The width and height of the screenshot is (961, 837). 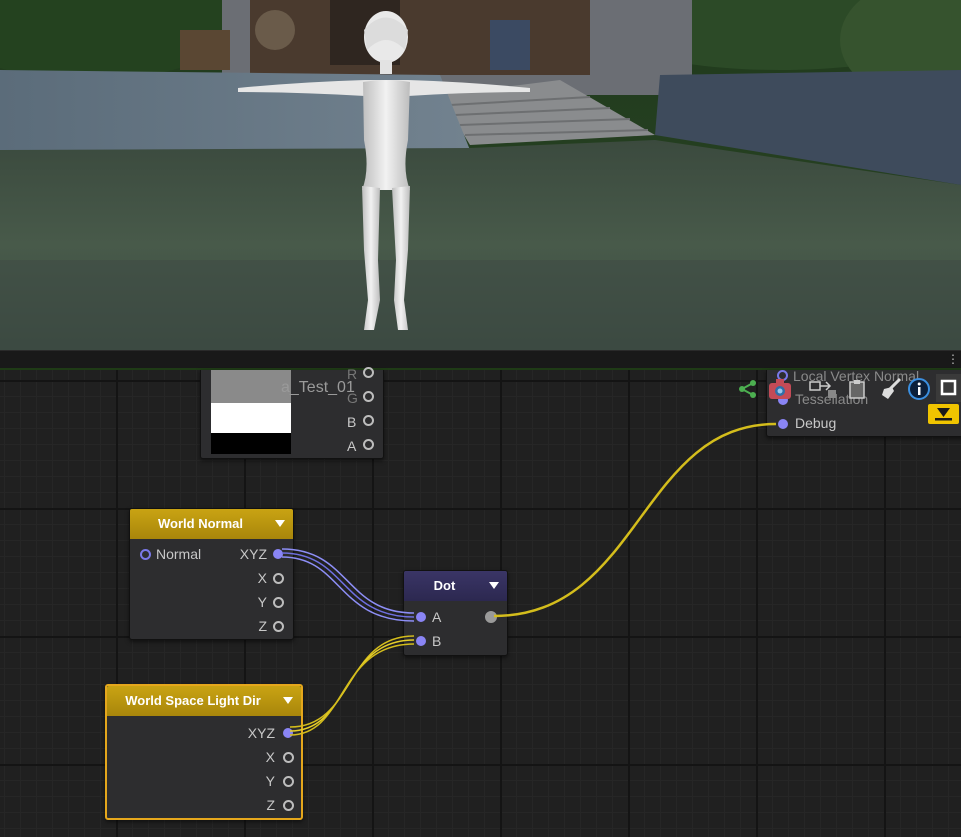 What do you see at coordinates (352, 374) in the screenshot?
I see `port-label-r: R` at bounding box center [352, 374].